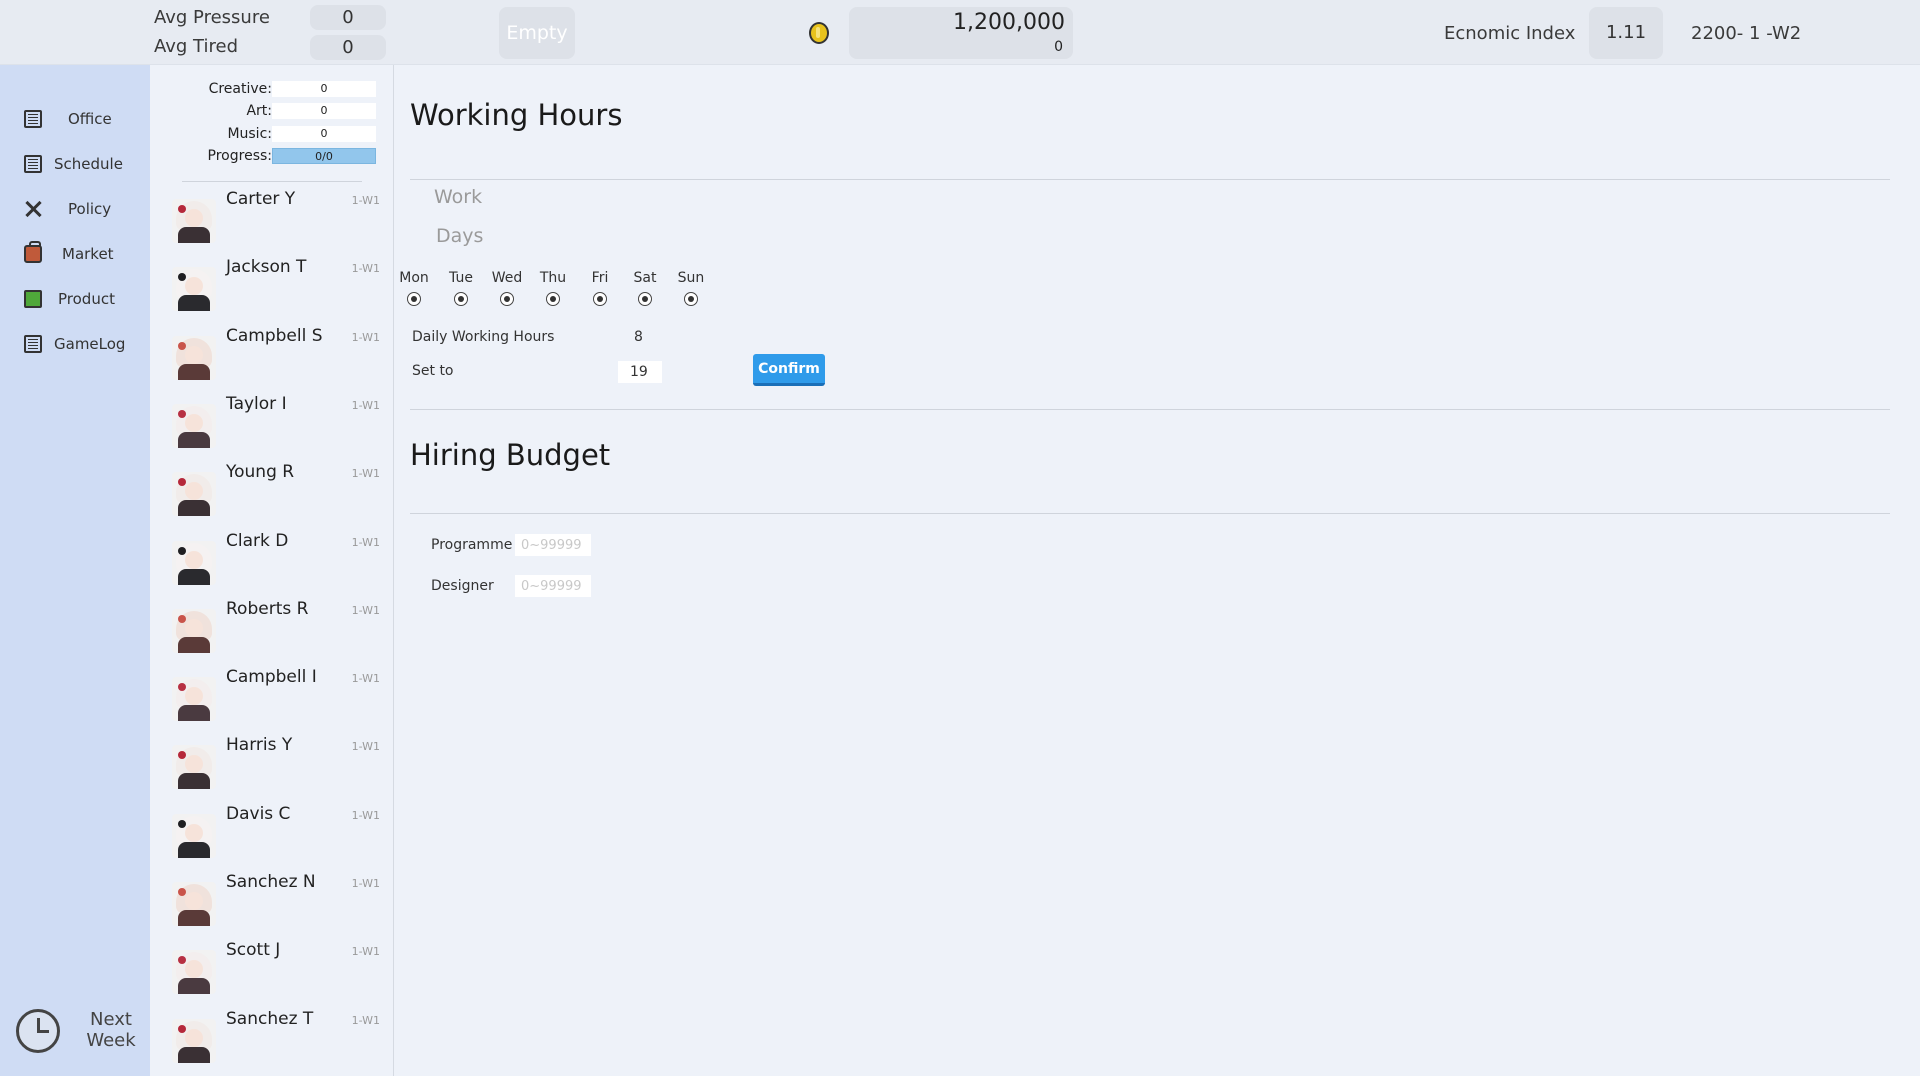 This screenshot has width=1920, height=1076. Describe the element at coordinates (516, 115) in the screenshot. I see `working-hours-title: Working Hours` at that location.